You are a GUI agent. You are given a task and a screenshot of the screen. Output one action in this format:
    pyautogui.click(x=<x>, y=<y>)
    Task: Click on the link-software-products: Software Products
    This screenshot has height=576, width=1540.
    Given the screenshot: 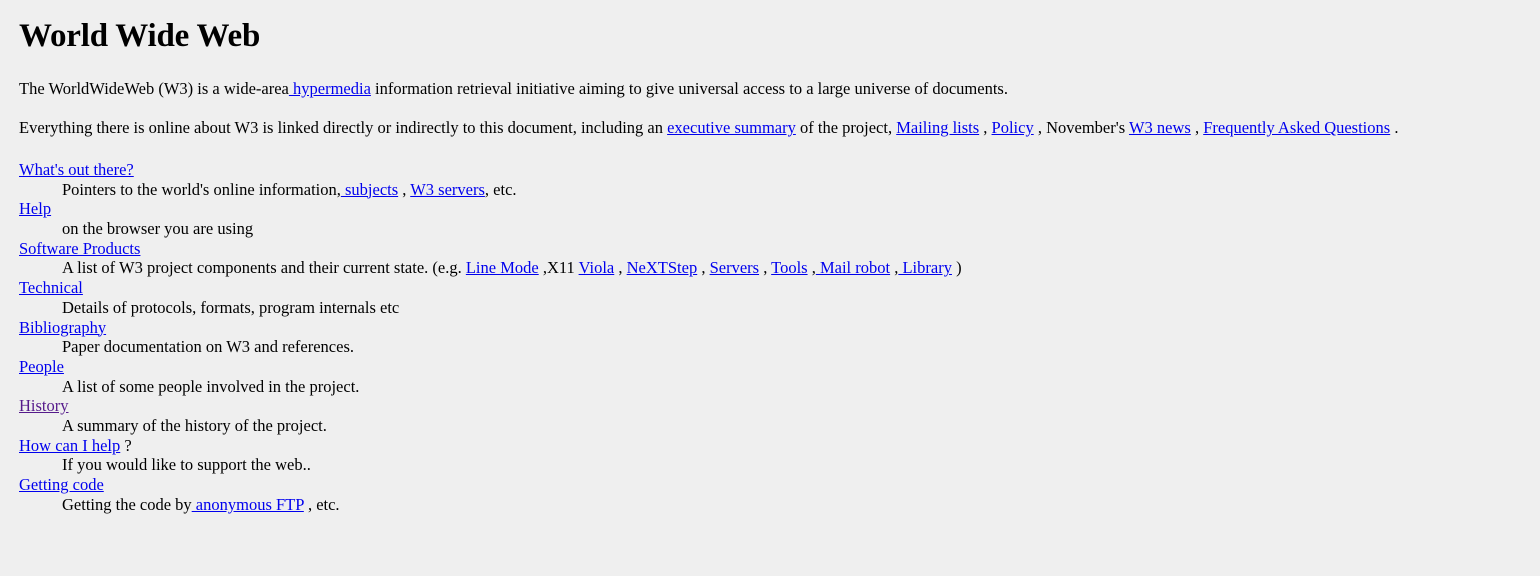 What is the action you would take?
    pyautogui.click(x=79, y=248)
    